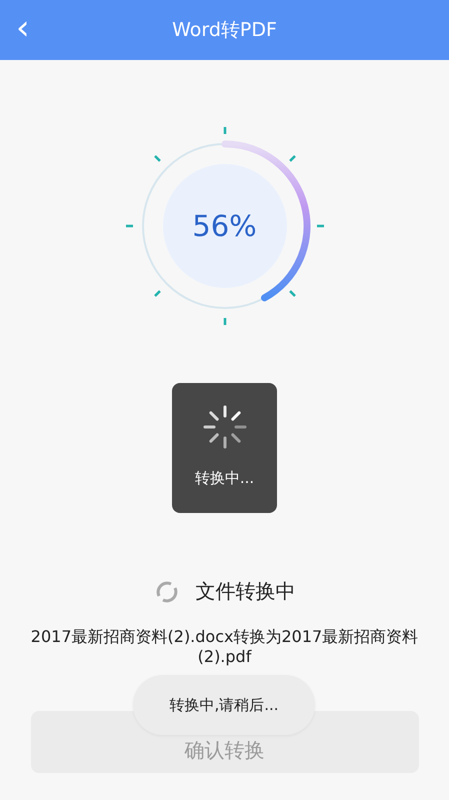  I want to click on status-text: 文件转换中, so click(246, 591).